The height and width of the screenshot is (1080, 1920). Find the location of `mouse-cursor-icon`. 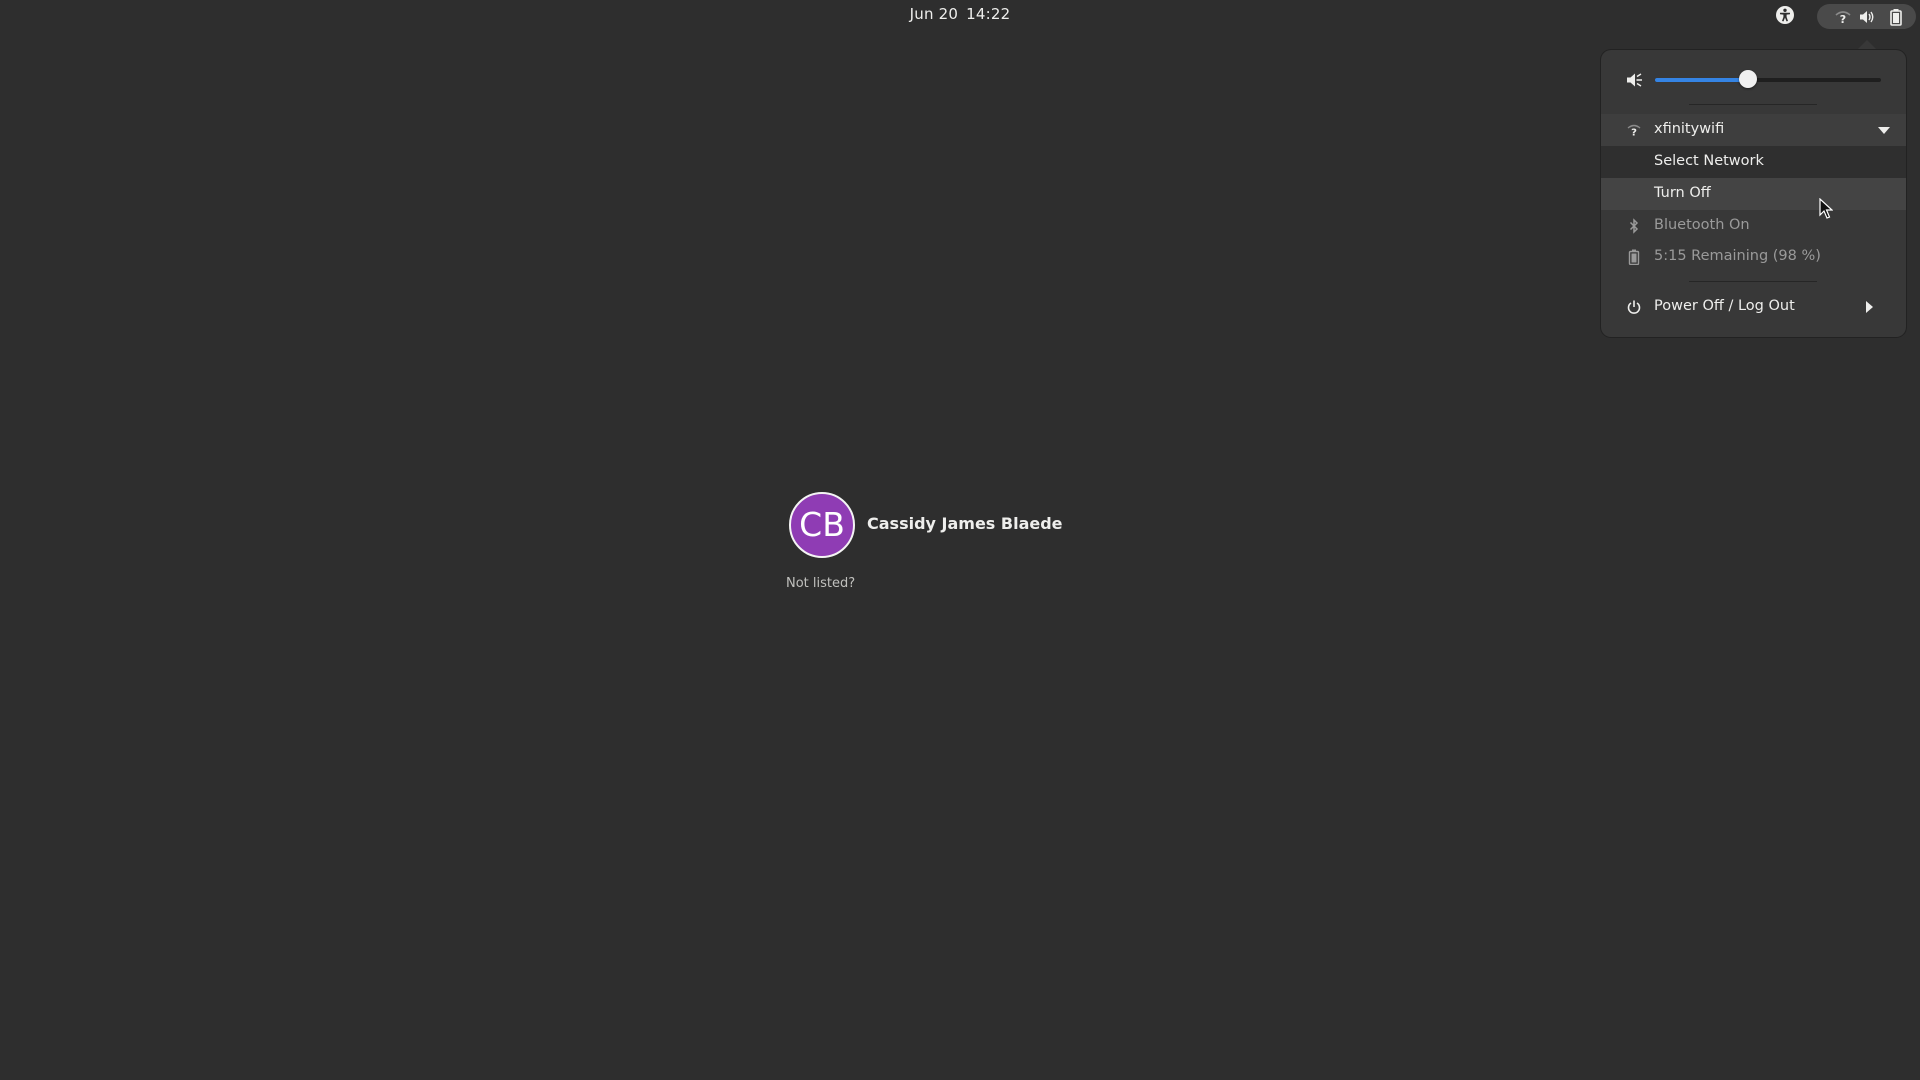

mouse-cursor-icon is located at coordinates (1826, 210).